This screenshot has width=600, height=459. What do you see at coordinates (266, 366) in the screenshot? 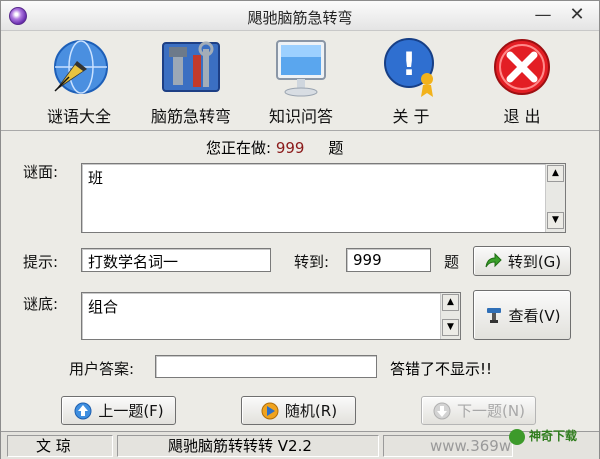
I see `user-answer-input` at bounding box center [266, 366].